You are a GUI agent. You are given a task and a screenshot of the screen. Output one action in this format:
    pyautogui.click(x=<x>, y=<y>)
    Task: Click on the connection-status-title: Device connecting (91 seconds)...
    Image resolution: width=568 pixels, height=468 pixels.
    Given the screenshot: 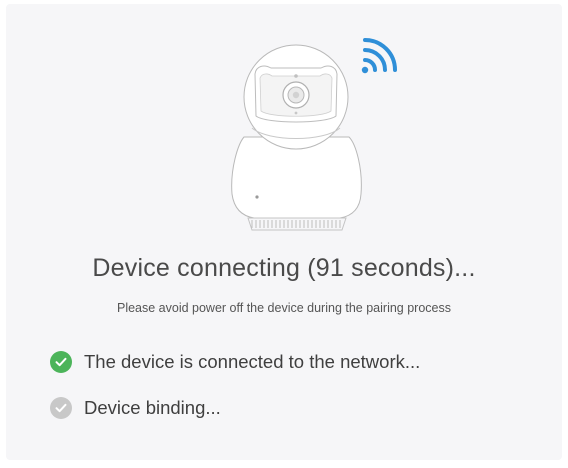 What is the action you would take?
    pyautogui.click(x=284, y=268)
    